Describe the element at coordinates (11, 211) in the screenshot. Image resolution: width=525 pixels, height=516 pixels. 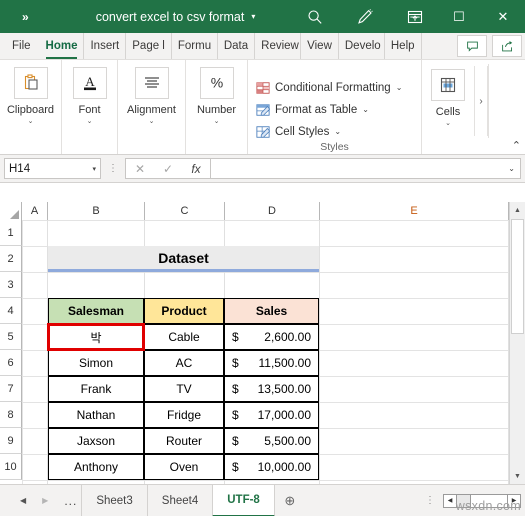
I see `select-all-button` at that location.